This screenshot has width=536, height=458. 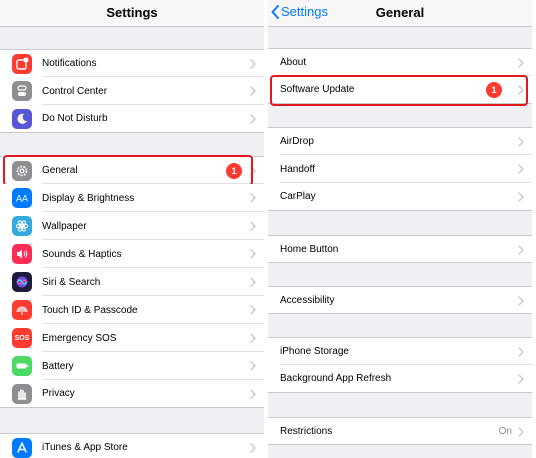 I want to click on settings-navbar: Settings, so click(x=132, y=13).